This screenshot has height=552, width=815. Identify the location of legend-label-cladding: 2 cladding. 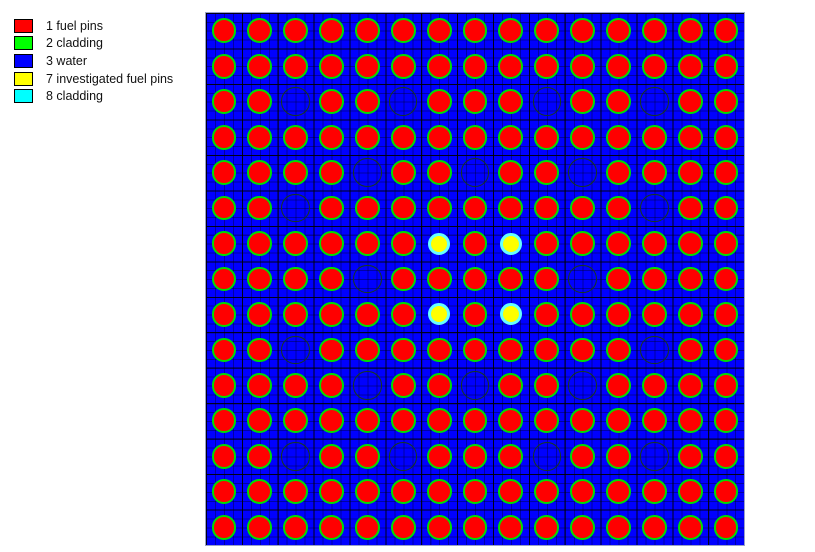
(74, 43).